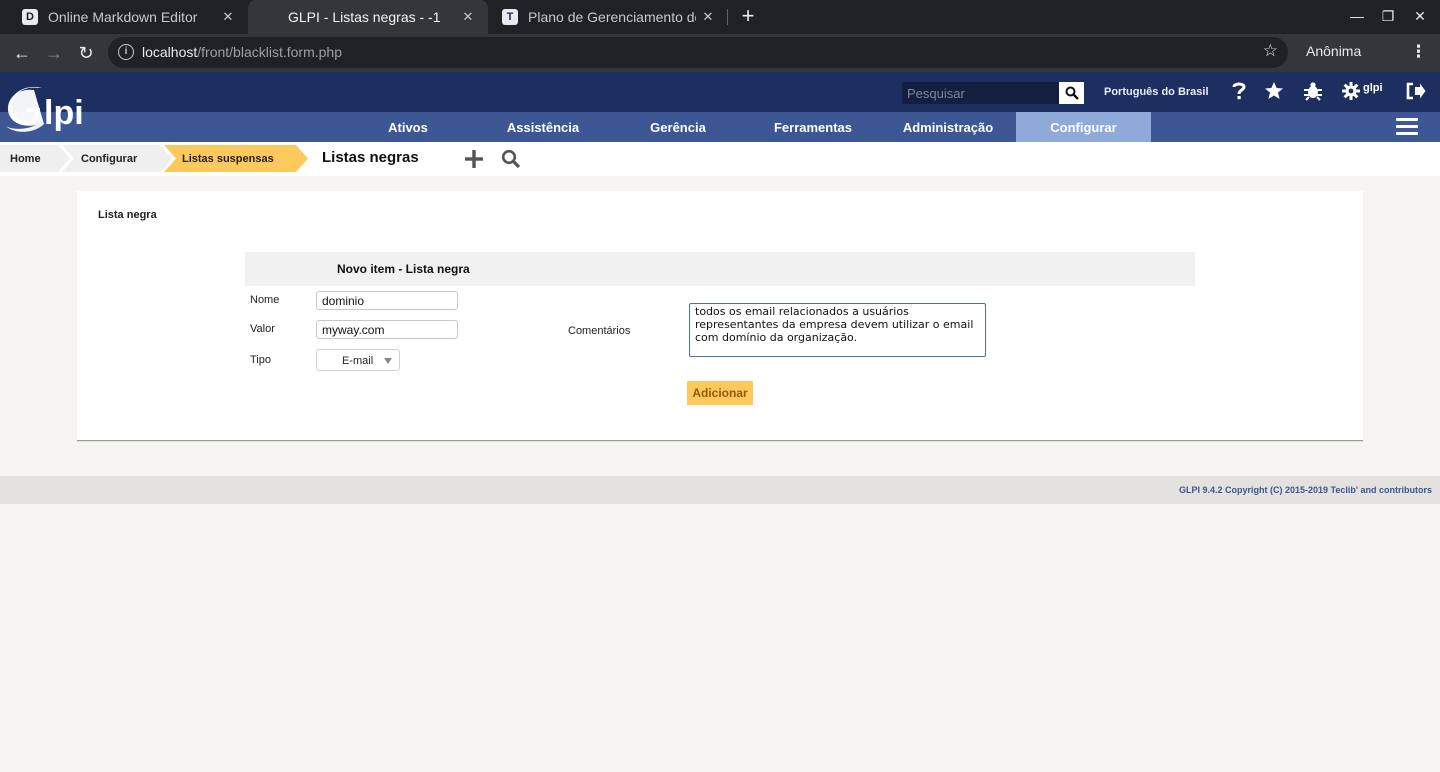 This screenshot has width=1440, height=772. What do you see at coordinates (1351, 91) in the screenshot?
I see `gear-icon` at bounding box center [1351, 91].